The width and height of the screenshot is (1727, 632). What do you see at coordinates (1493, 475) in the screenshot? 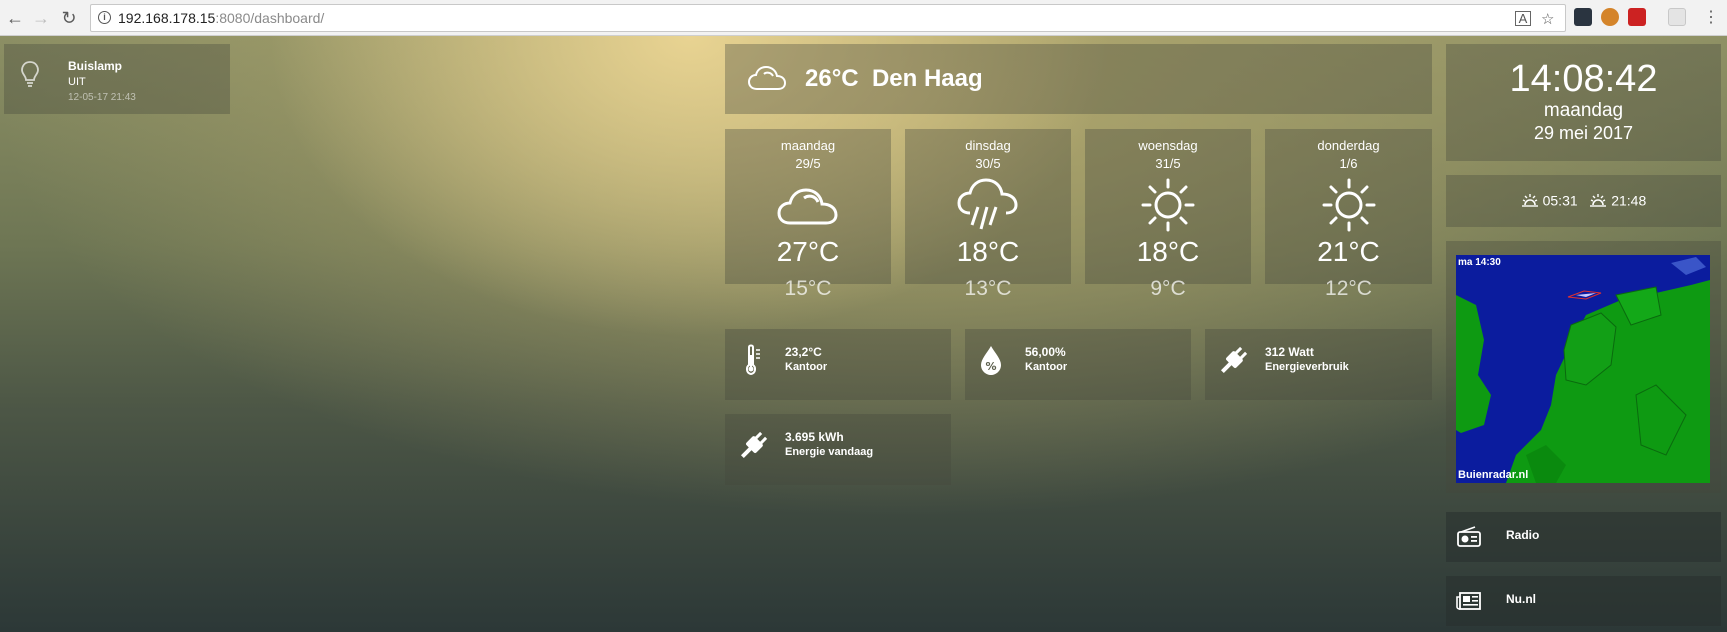
I see `radar-brand: Buienradar.nl` at bounding box center [1493, 475].